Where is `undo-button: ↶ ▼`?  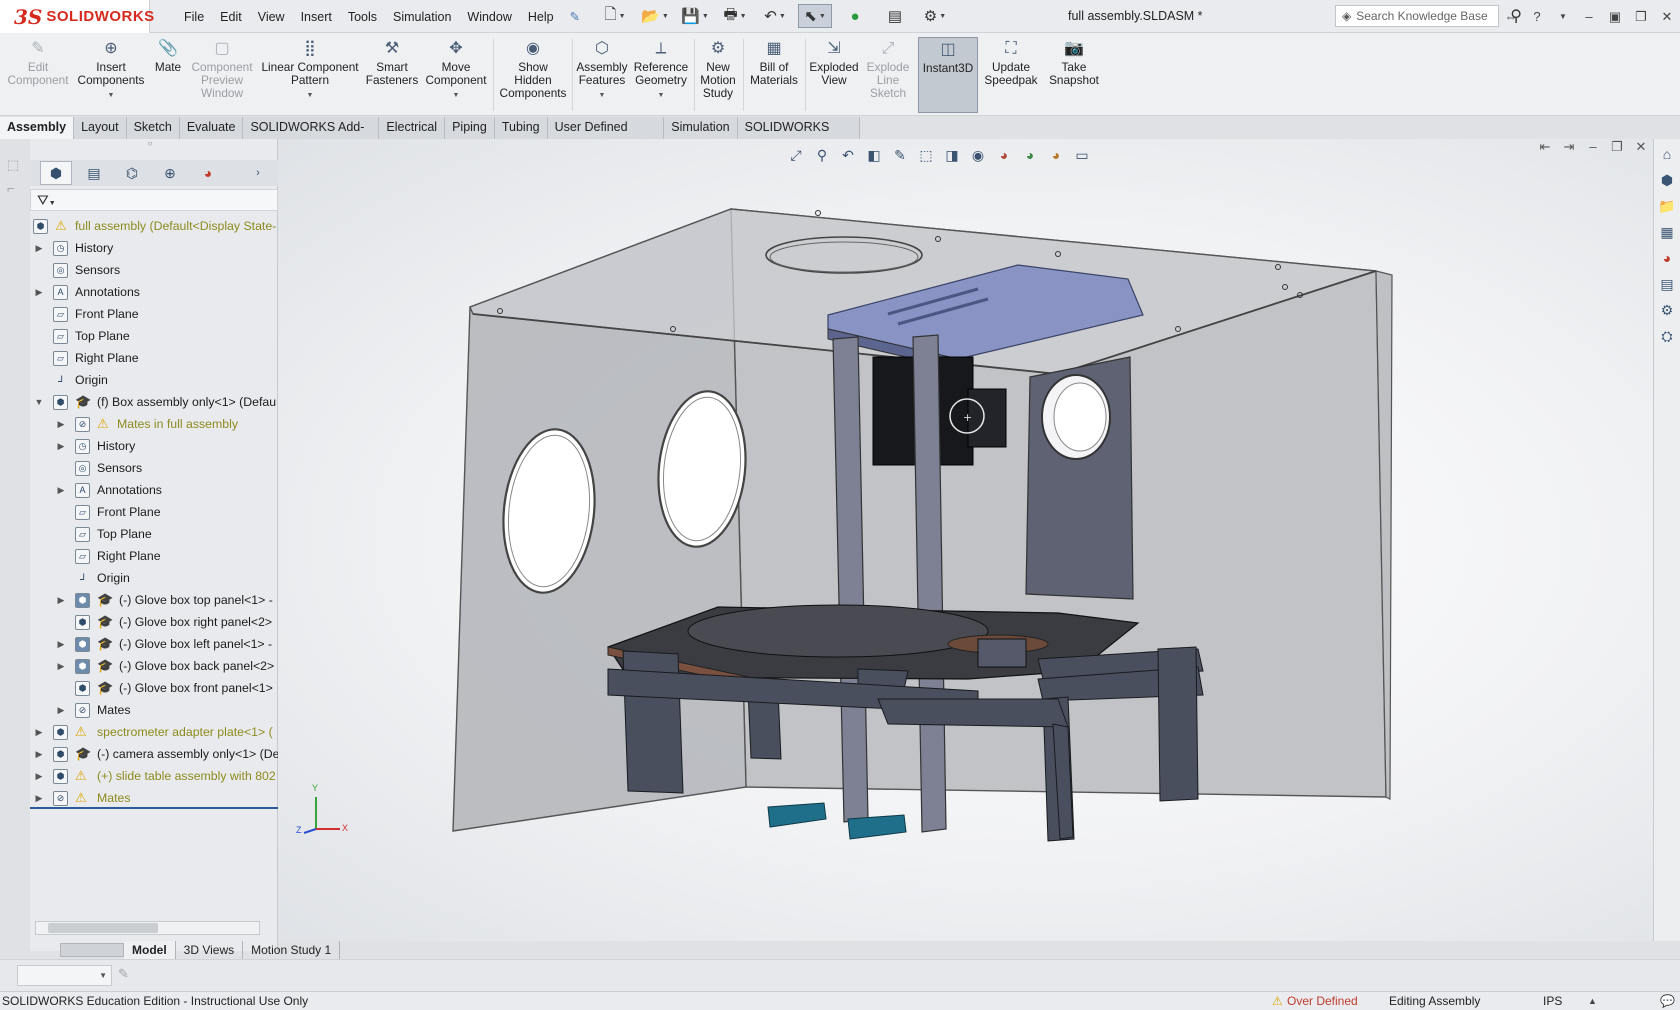
undo-button: ↶ ▼ is located at coordinates (775, 16).